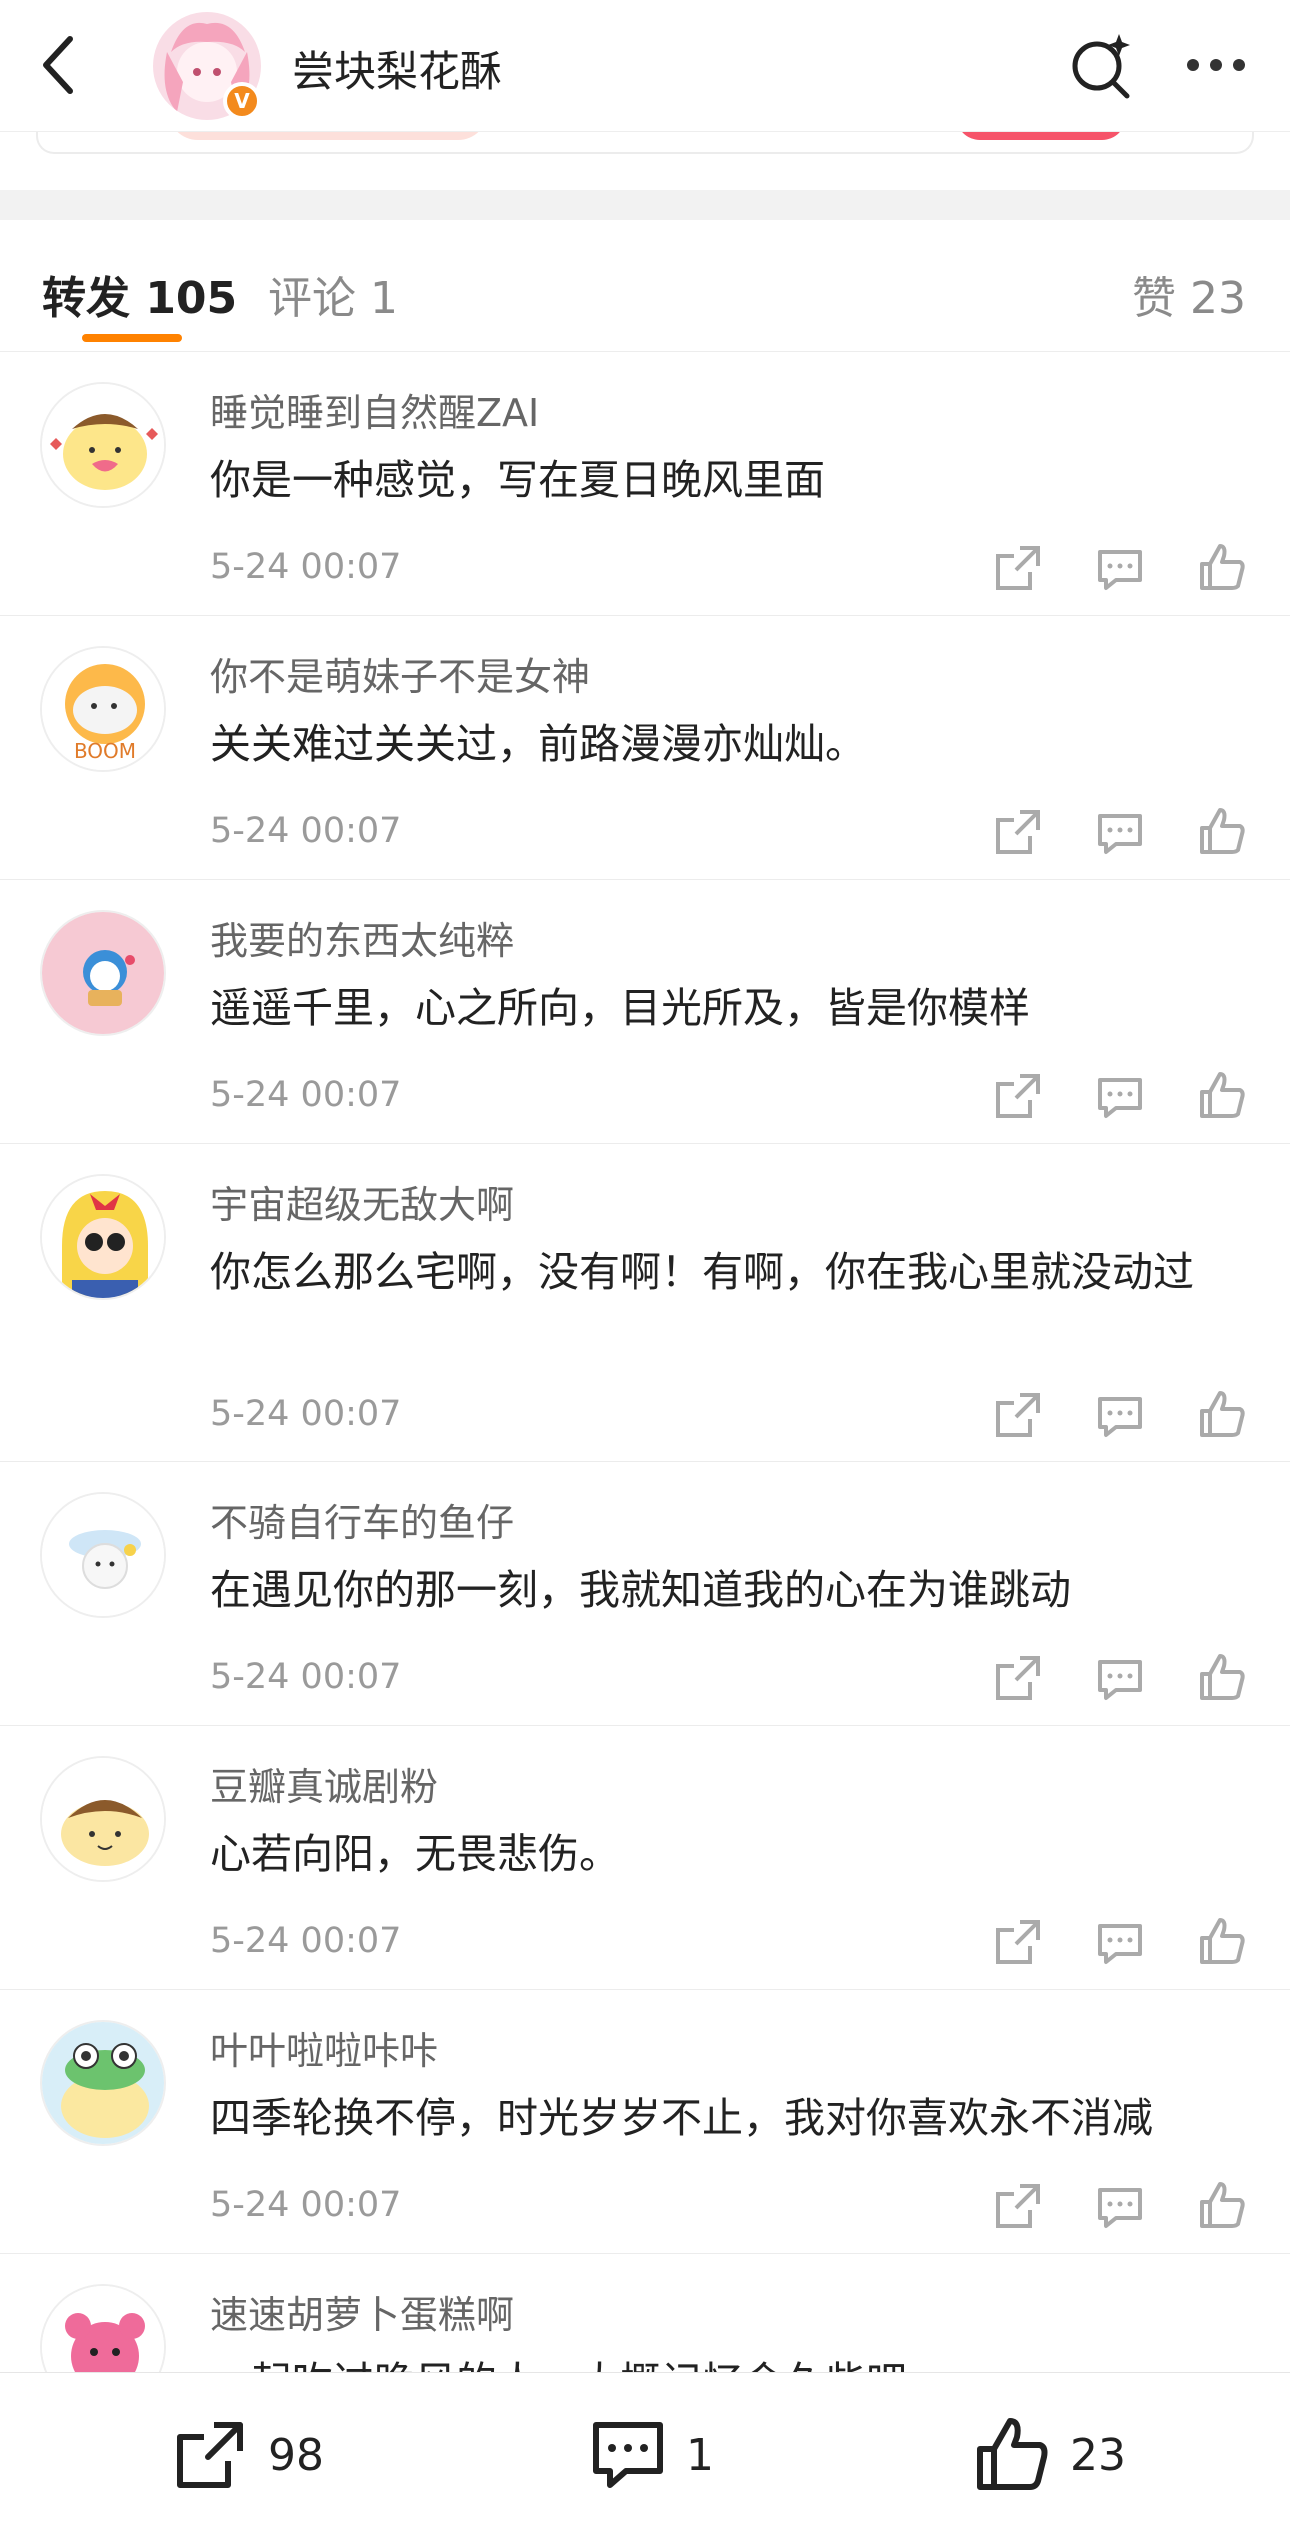 The width and height of the screenshot is (1290, 2533). What do you see at coordinates (645, 205) in the screenshot?
I see `section-separator` at bounding box center [645, 205].